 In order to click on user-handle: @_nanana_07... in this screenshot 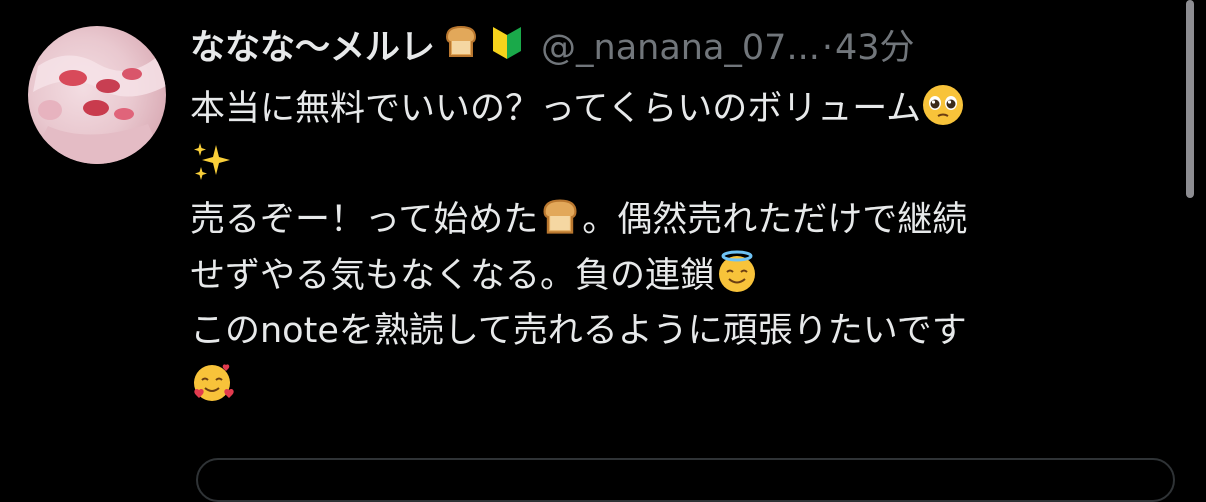, I will do `click(680, 48)`.